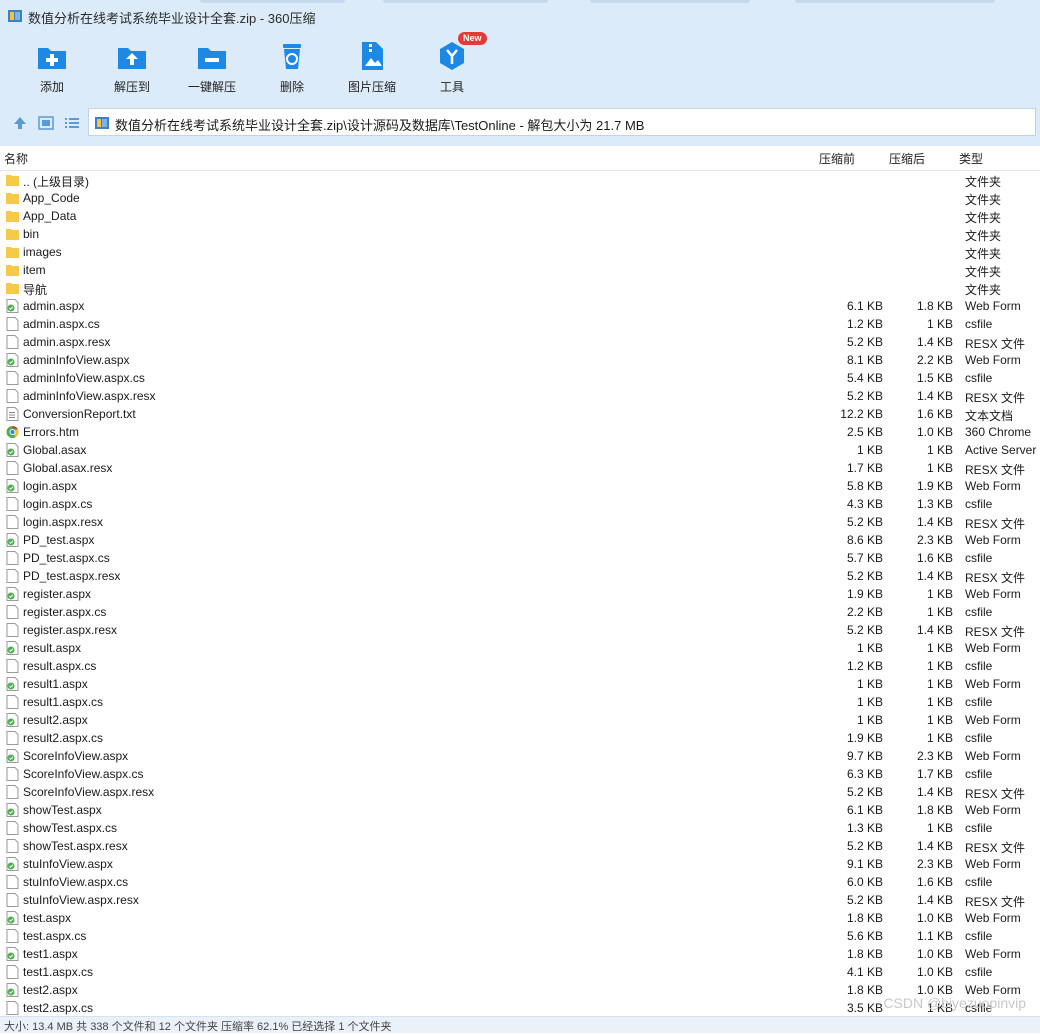  Describe the element at coordinates (520, 774) in the screenshot. I see `file-row: ScoreInfoView.aspx.cs 6.3 KB 1.7 KB csfile` at that location.